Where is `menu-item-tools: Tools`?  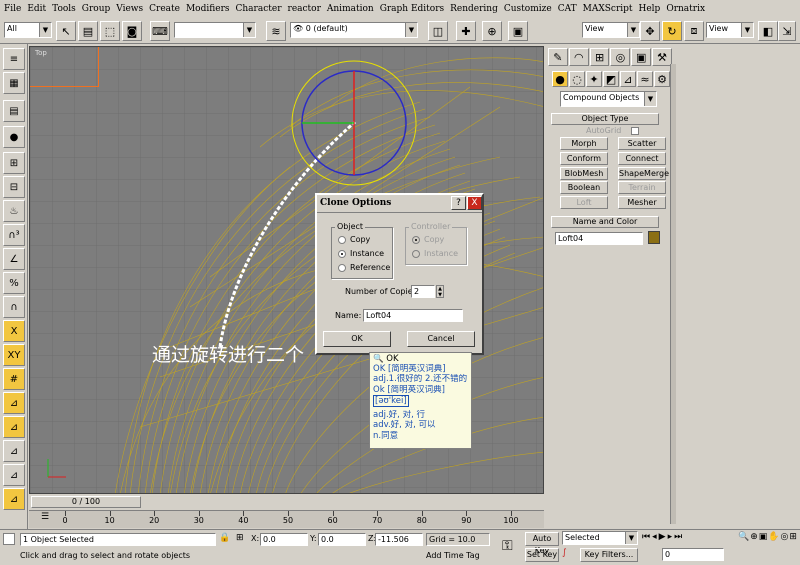 menu-item-tools: Tools is located at coordinates (64, 9).